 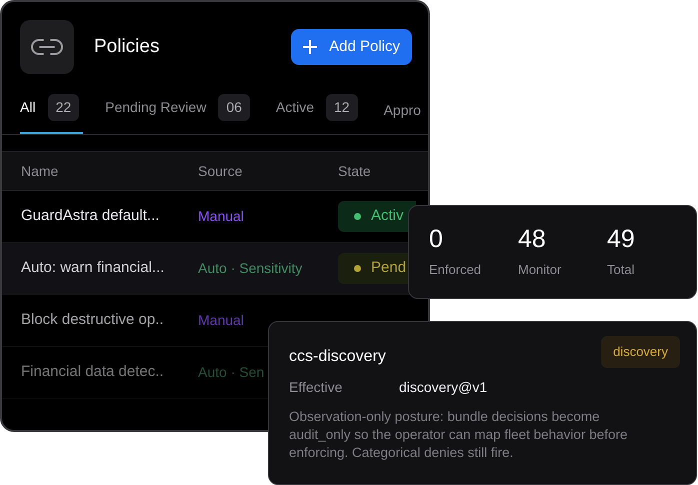 What do you see at coordinates (40, 171) in the screenshot?
I see `column-header: Name` at bounding box center [40, 171].